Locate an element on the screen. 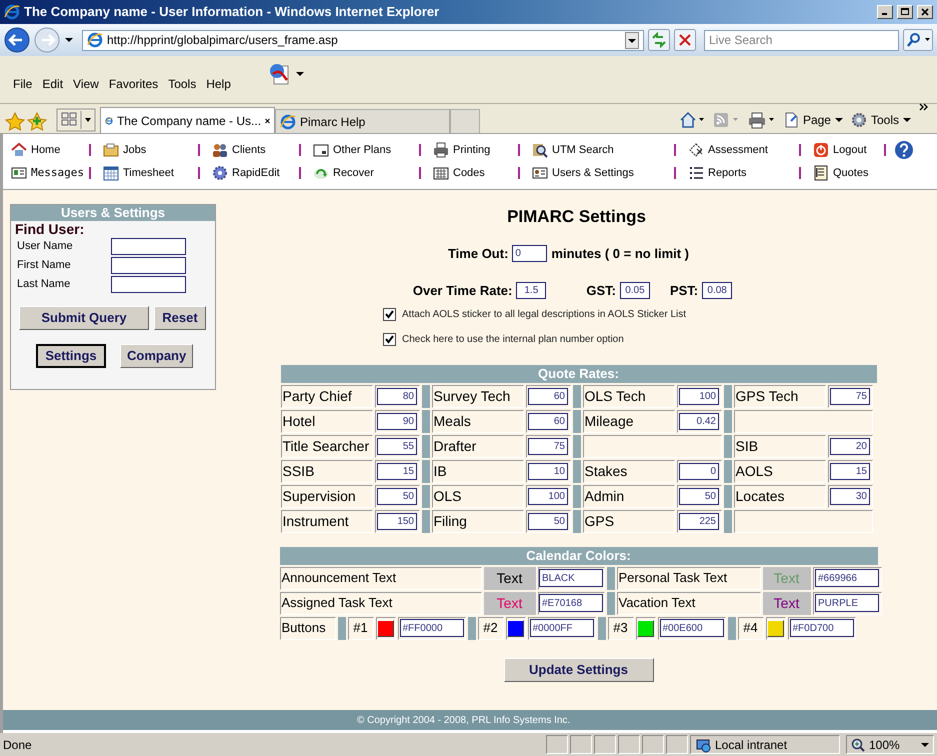 The image size is (937, 756). menu-item: Tools is located at coordinates (182, 83).